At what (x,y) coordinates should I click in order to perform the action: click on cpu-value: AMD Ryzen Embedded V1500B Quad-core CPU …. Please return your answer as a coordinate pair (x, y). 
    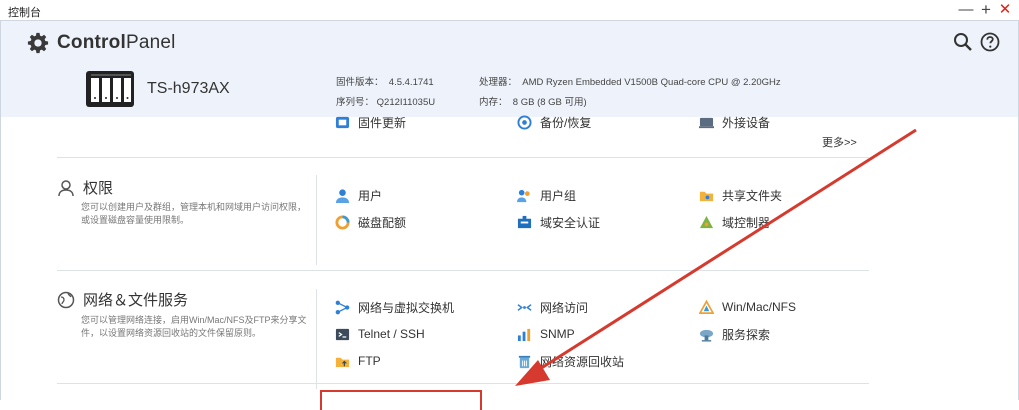
    Looking at the image, I should click on (651, 82).